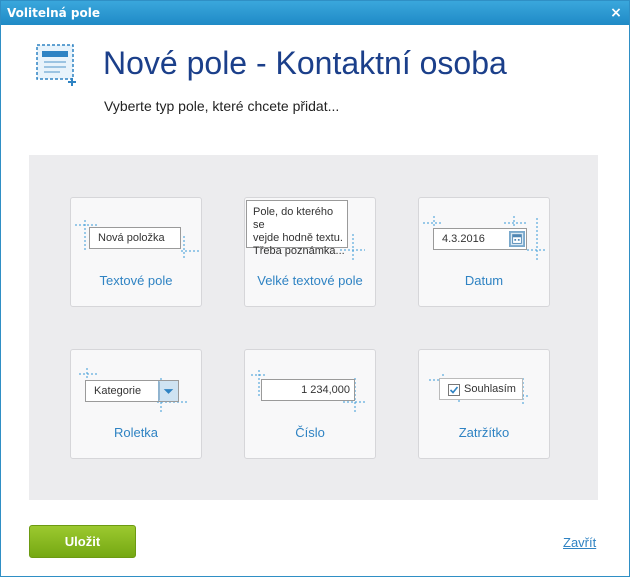 The image size is (630, 577). I want to click on sample-number-input: 1 234,000, so click(308, 390).